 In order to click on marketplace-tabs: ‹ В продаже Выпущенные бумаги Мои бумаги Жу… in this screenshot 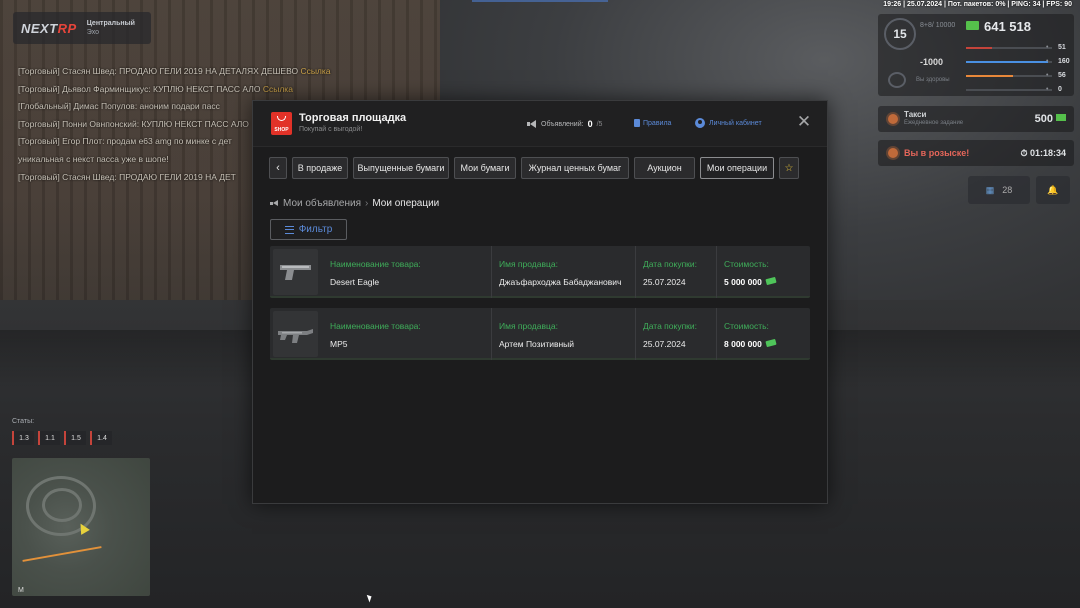, I will do `click(534, 168)`.